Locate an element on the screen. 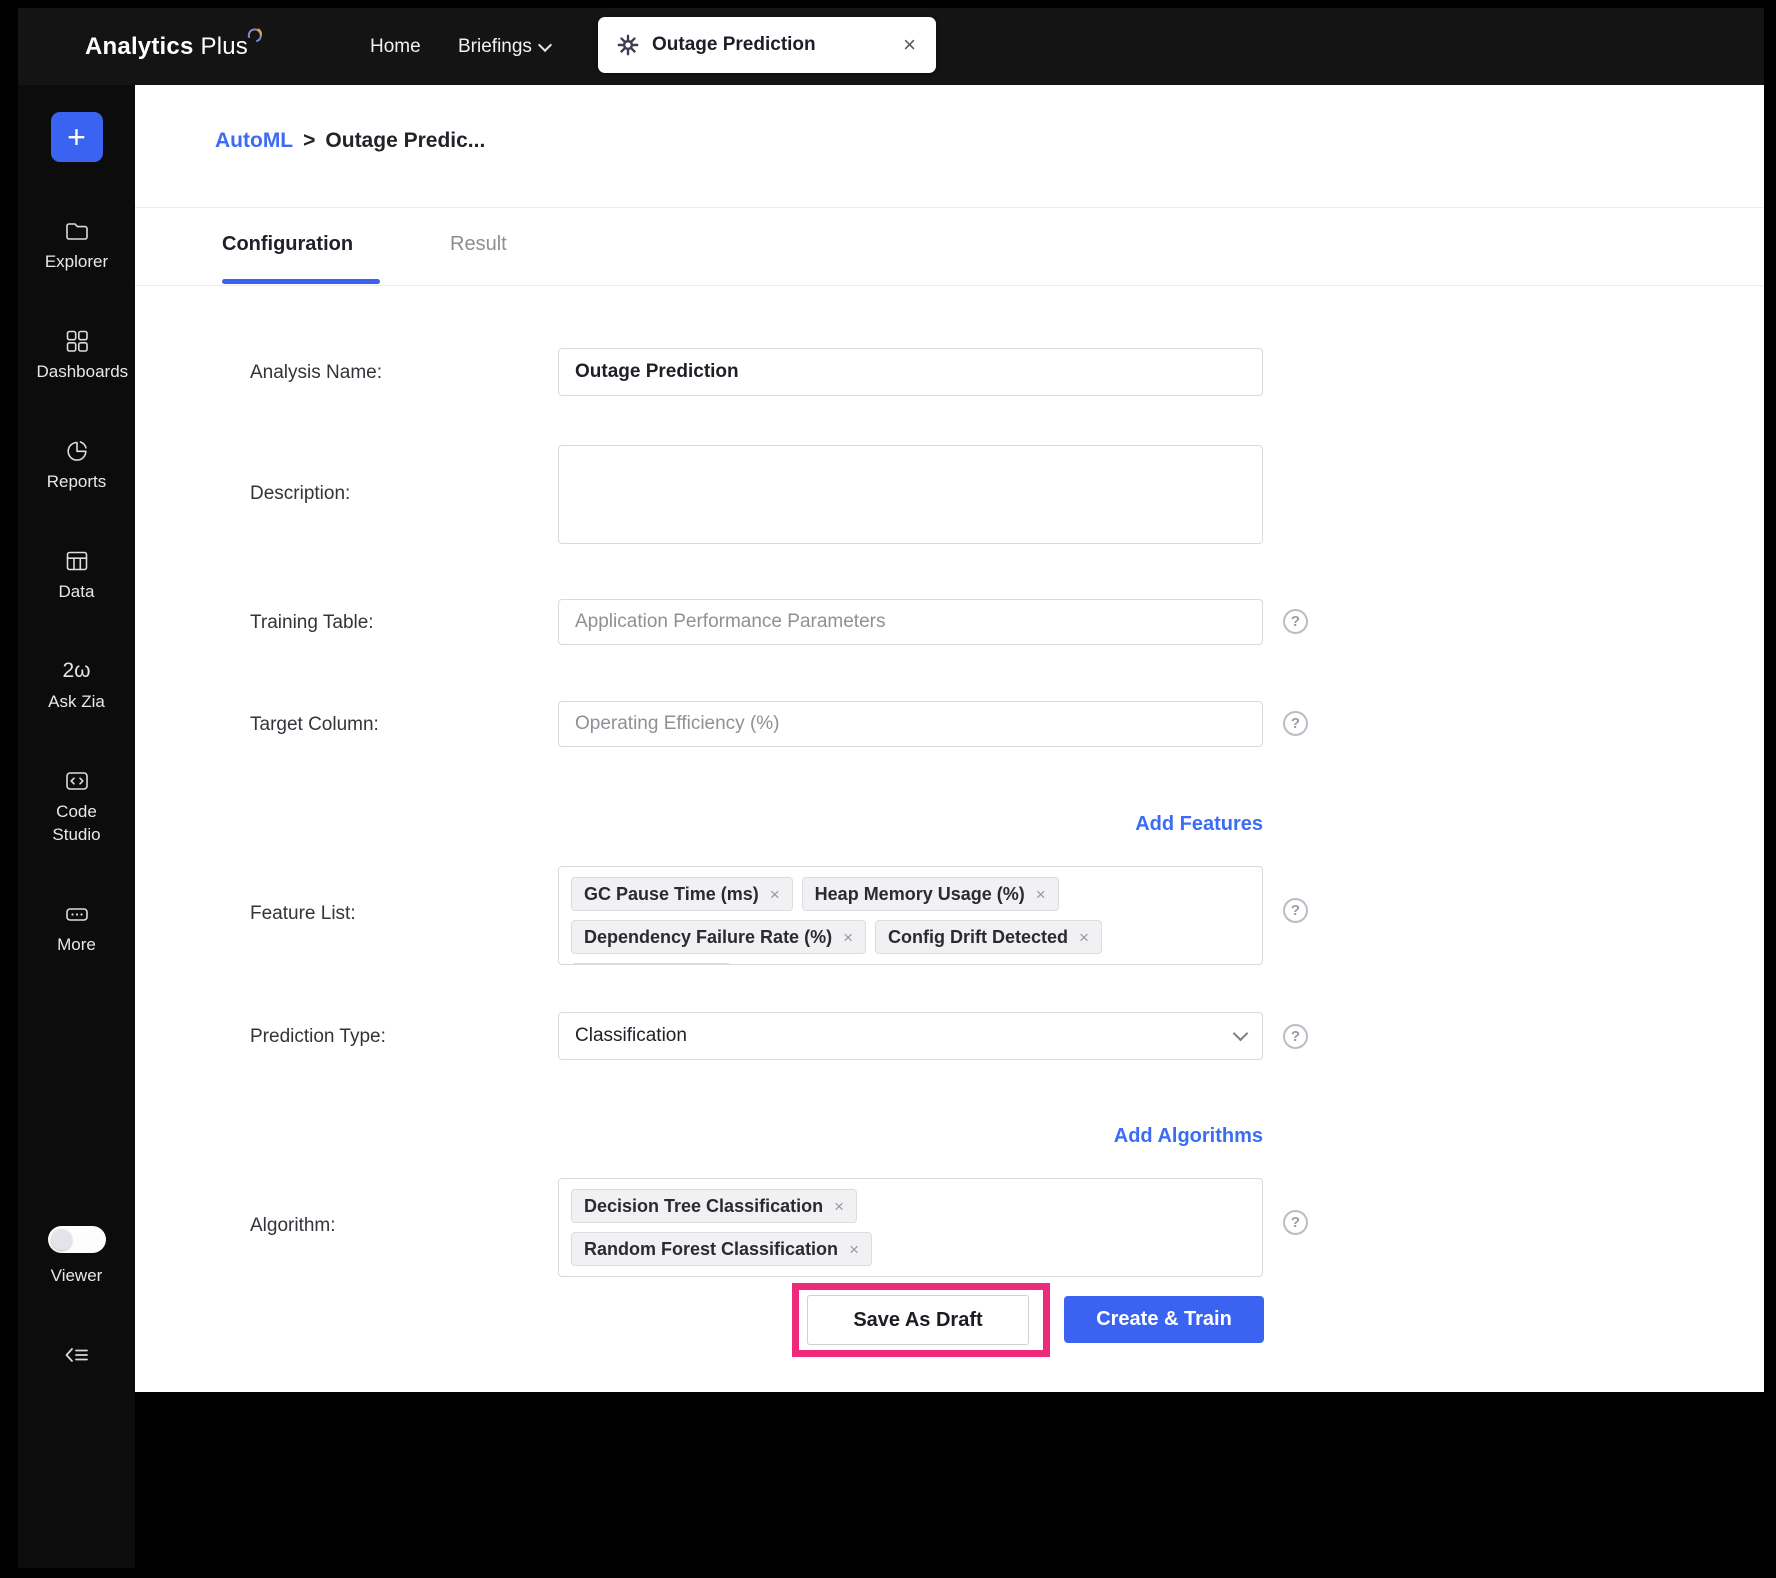 This screenshot has height=1578, width=1776. training-table-label: Training Table: is located at coordinates (312, 622).